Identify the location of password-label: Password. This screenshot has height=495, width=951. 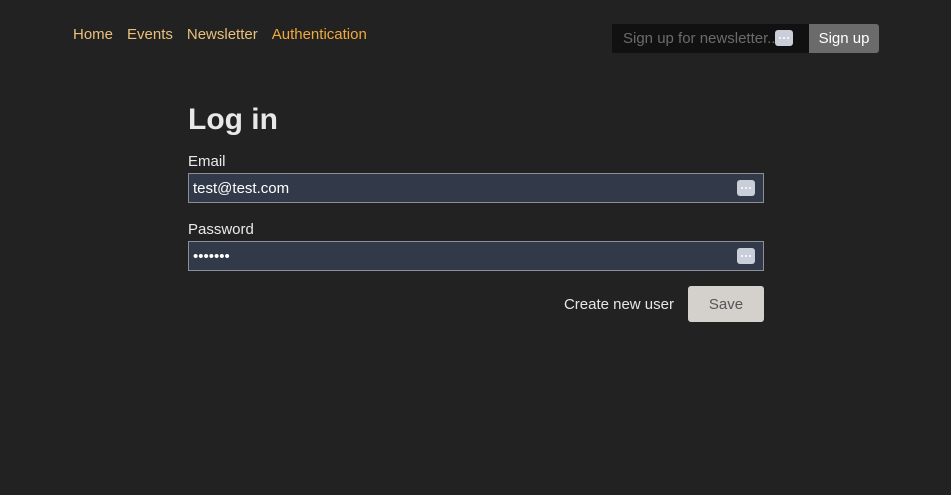
(221, 229).